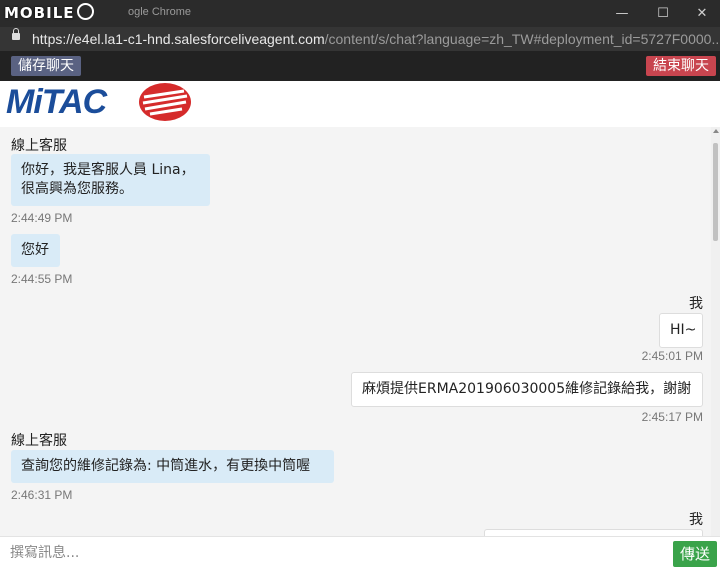 Image resolution: width=720 pixels, height=569 pixels. Describe the element at coordinates (39, 13) in the screenshot. I see `watermark-text: MOBILE` at that location.